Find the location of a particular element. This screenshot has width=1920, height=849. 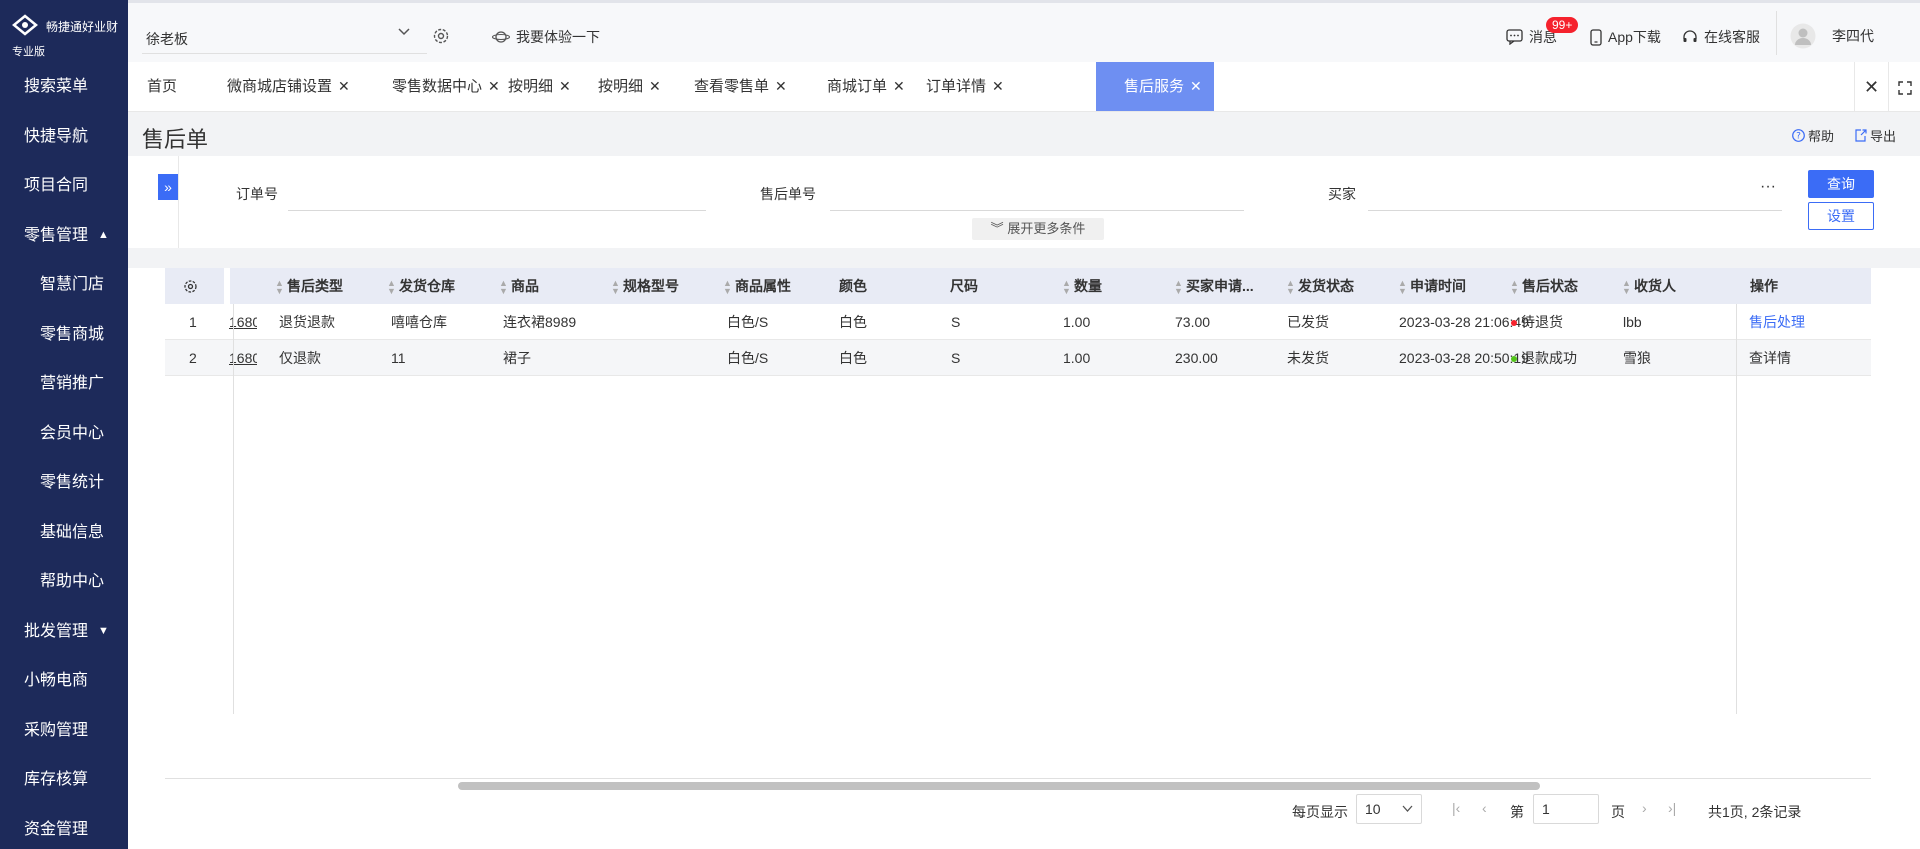

user-menu: 李四代 is located at coordinates (1832, 36).